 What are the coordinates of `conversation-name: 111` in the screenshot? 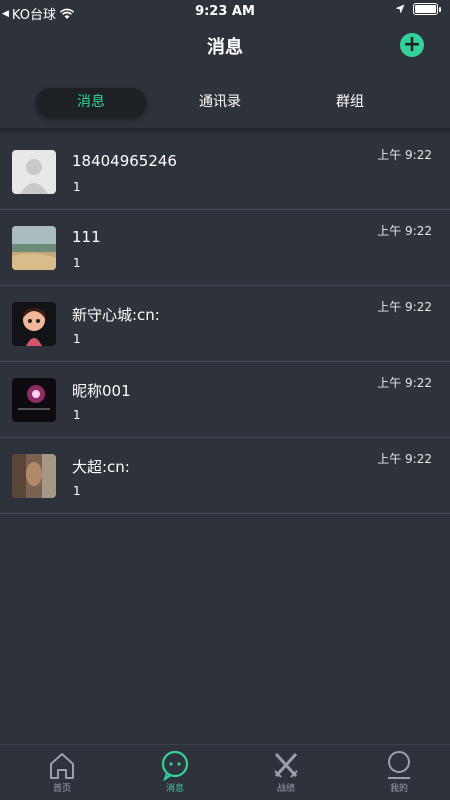 It's located at (86, 237).